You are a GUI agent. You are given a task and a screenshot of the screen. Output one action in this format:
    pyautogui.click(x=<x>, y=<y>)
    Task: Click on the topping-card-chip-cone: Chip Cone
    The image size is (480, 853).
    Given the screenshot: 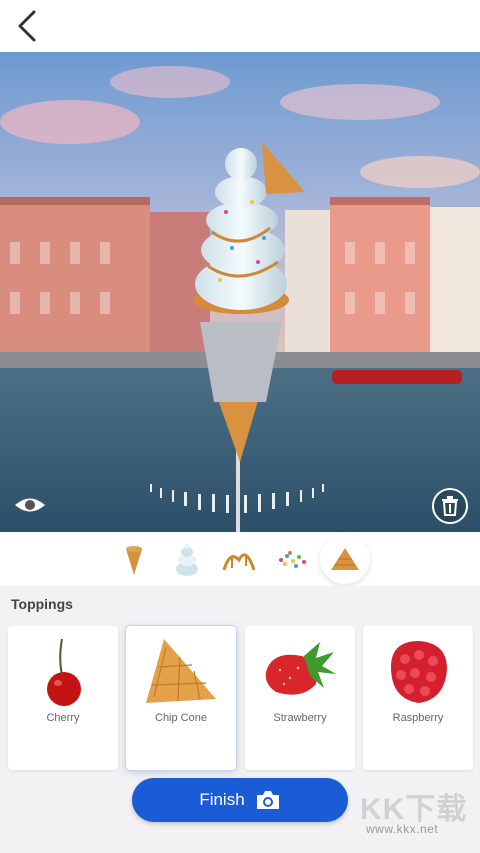 What is the action you would take?
    pyautogui.click(x=181, y=698)
    